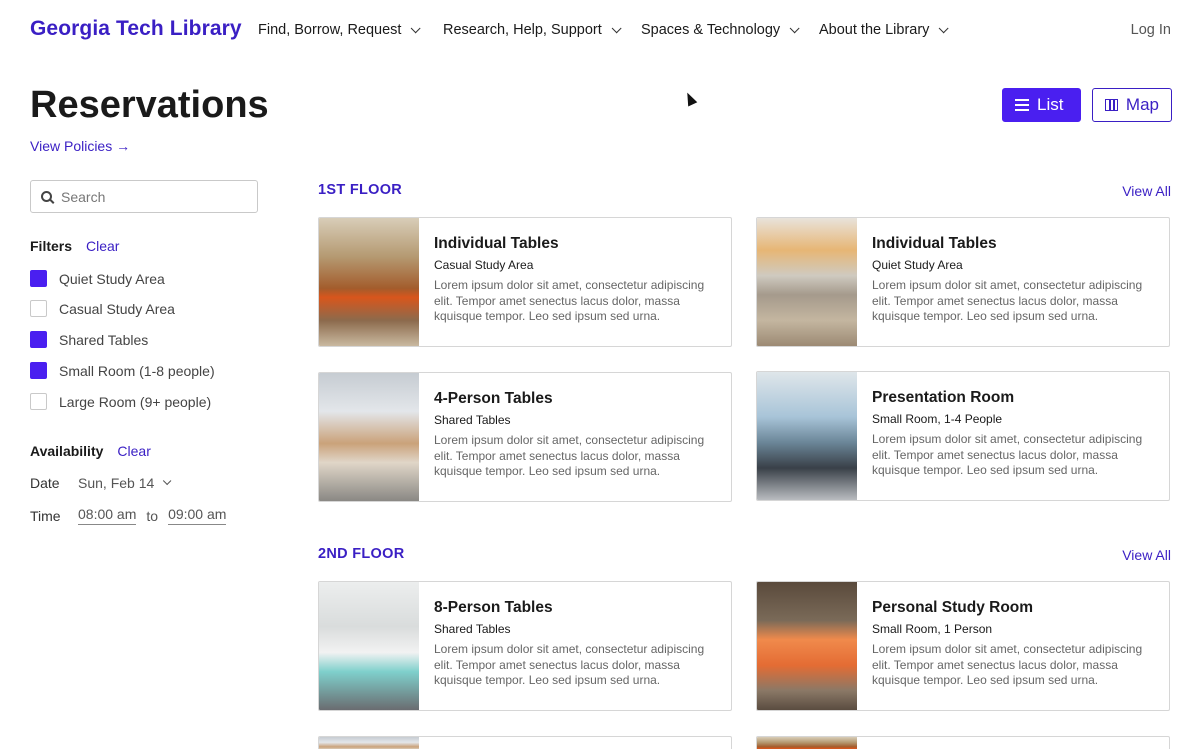 This screenshot has height=749, width=1200. What do you see at coordinates (711, 30) in the screenshot?
I see `nav-label: Spaces & Technology` at bounding box center [711, 30].